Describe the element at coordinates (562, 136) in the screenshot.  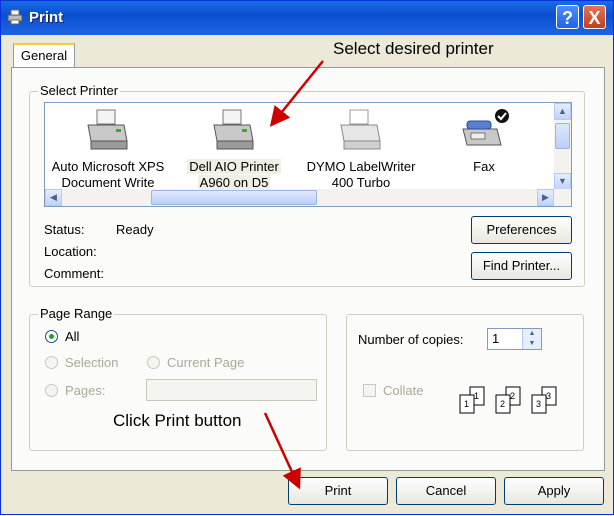
I see `vertical-scroll-thumb` at that location.